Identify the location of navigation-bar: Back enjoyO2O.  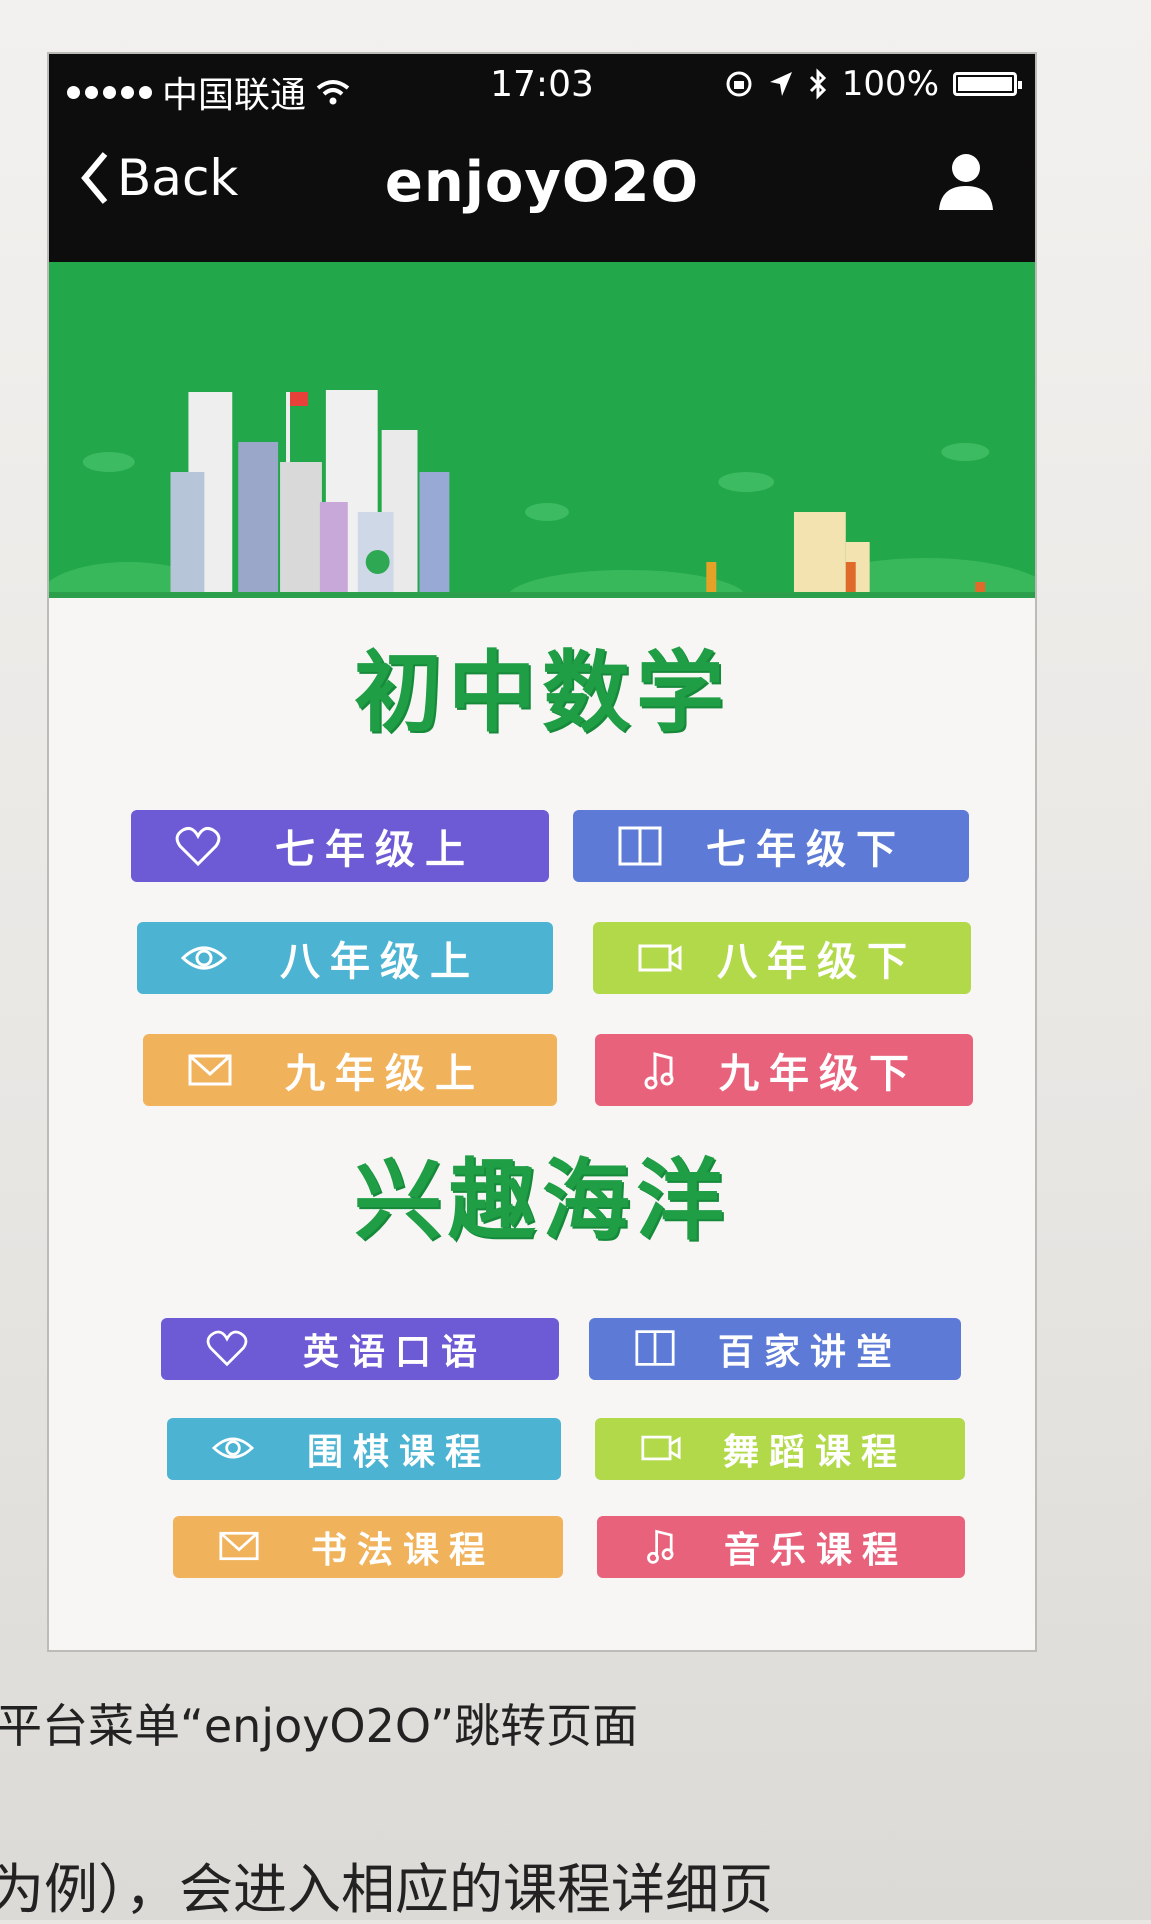
(542, 189).